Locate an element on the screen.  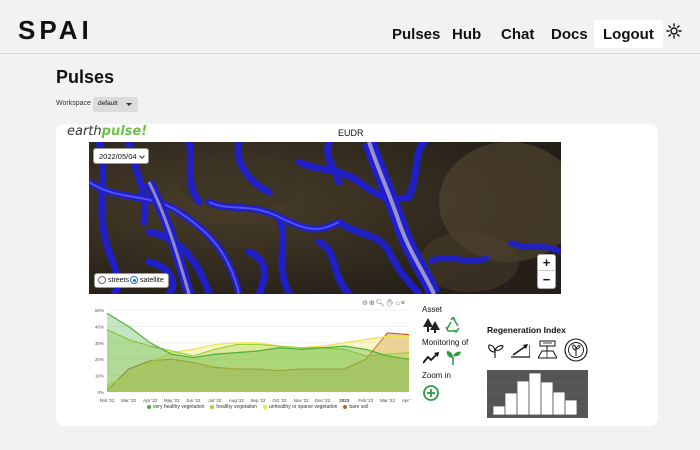
brand-suffix: pulse! is located at coordinates (124, 131).